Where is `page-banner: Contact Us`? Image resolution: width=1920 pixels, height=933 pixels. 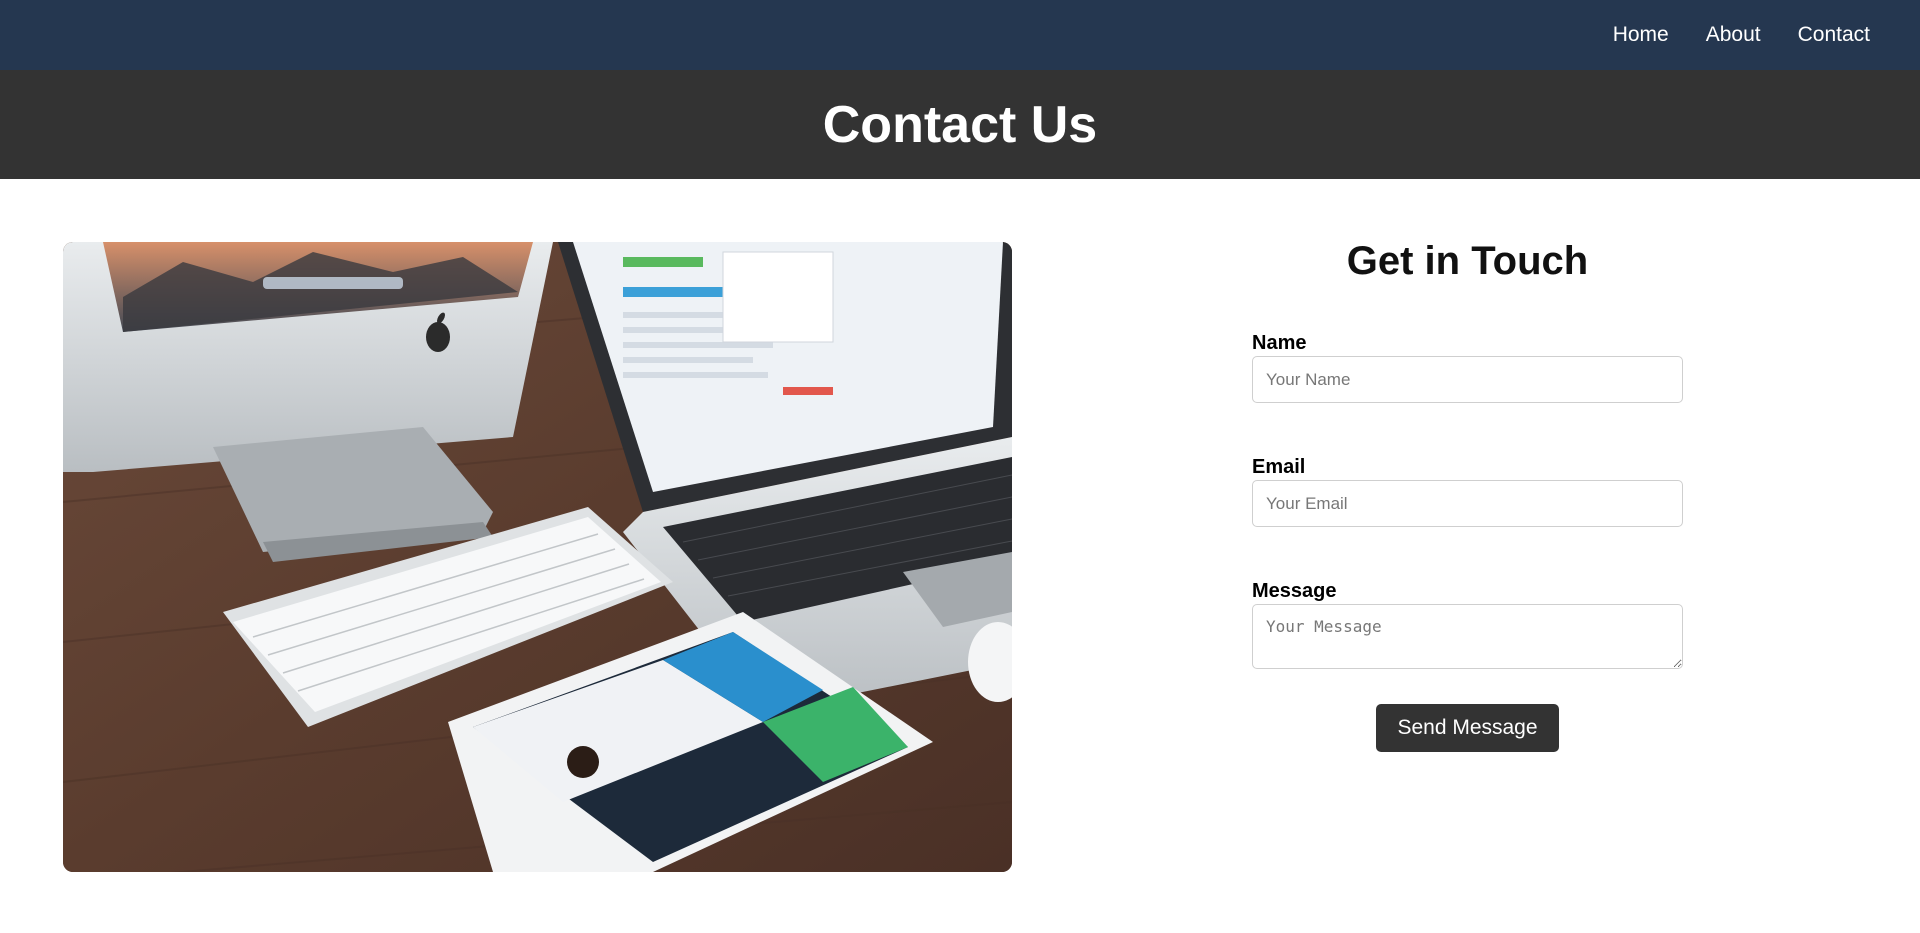 page-banner: Contact Us is located at coordinates (960, 124).